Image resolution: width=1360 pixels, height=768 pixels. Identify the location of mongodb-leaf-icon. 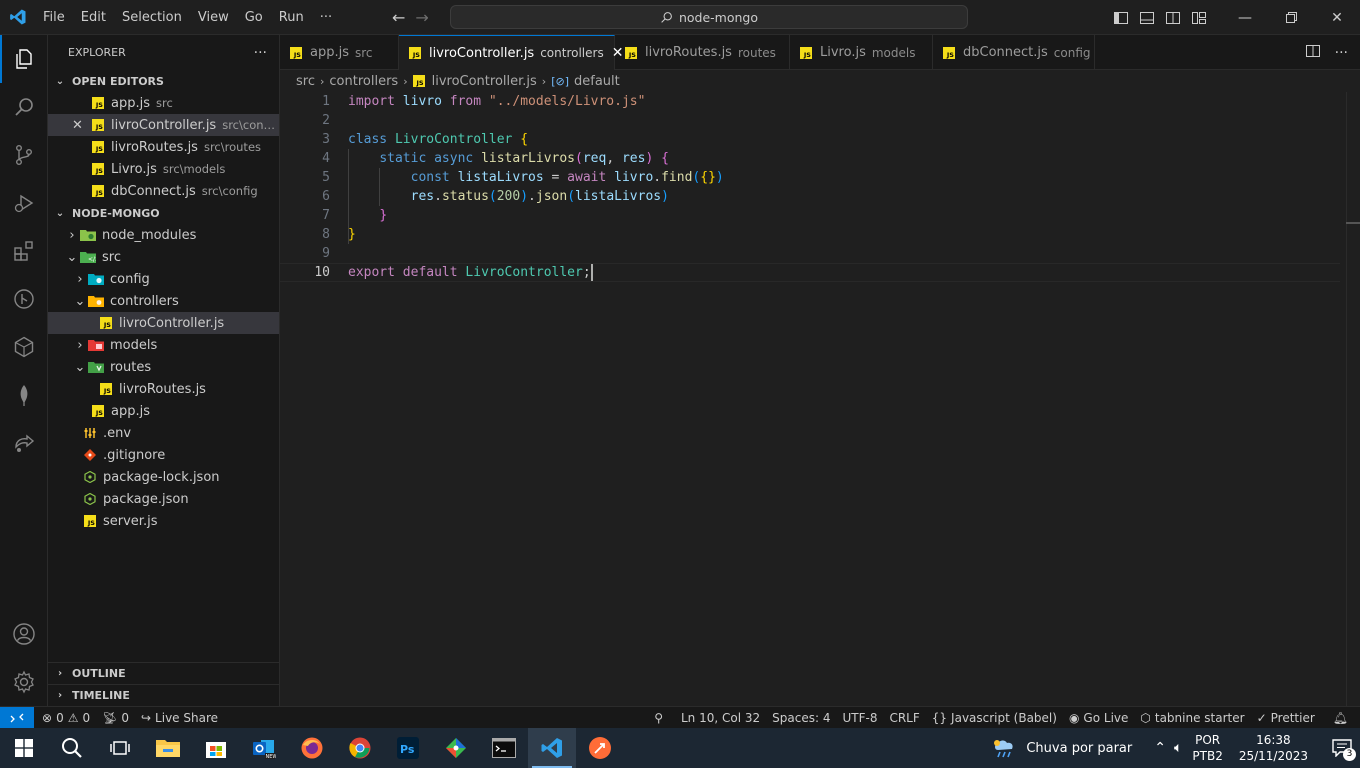
(24, 395).